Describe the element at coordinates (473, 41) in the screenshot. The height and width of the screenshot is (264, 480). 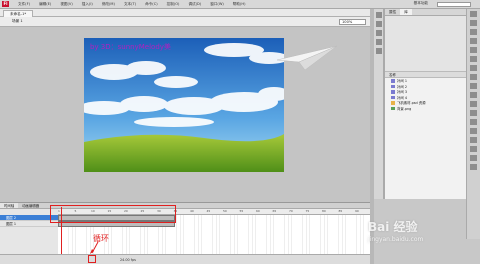
I see `3d-rotation-tool-icon` at that location.